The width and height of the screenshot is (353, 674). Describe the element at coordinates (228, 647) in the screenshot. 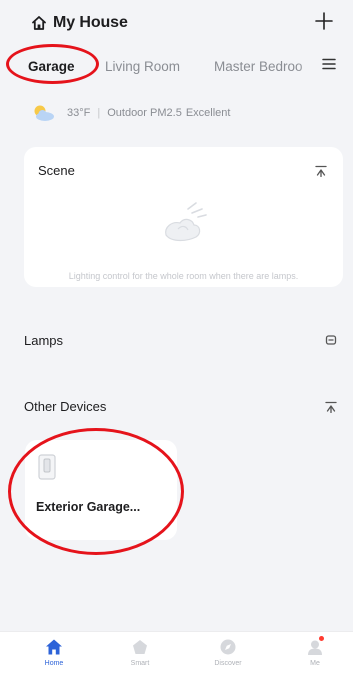

I see `discover-icon` at that location.